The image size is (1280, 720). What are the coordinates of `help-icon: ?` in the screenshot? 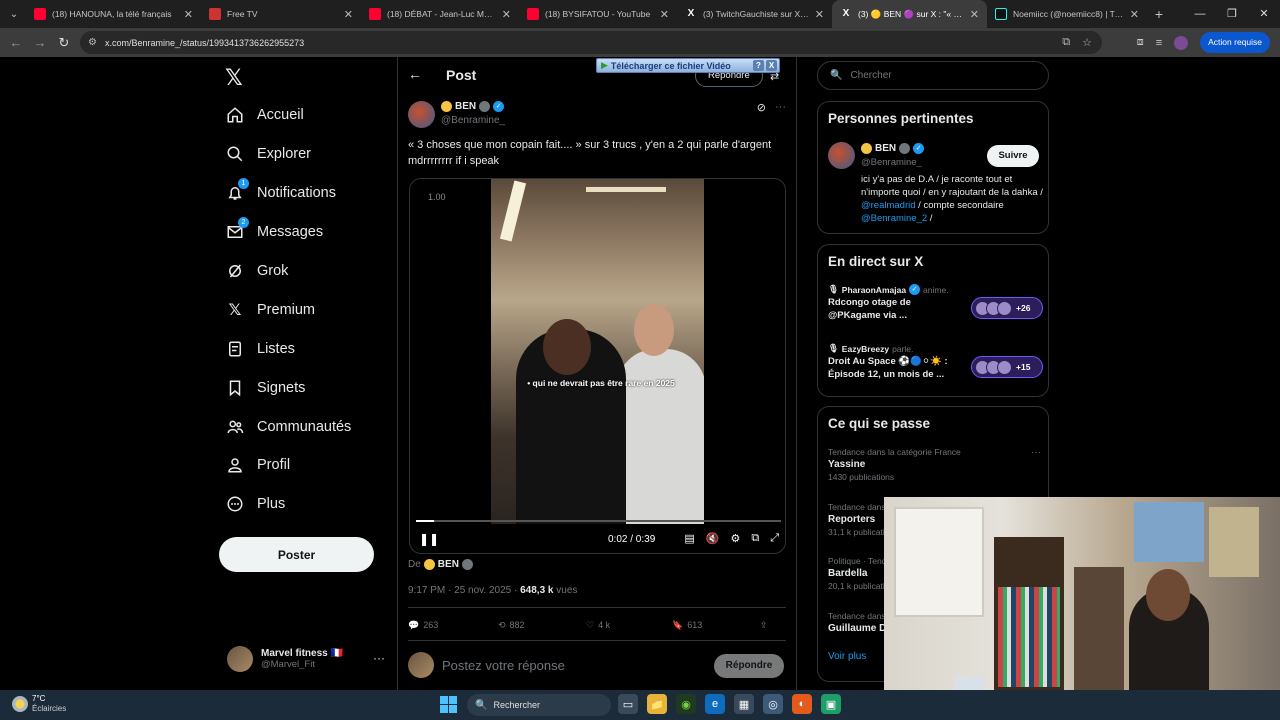 It's located at (758, 65).